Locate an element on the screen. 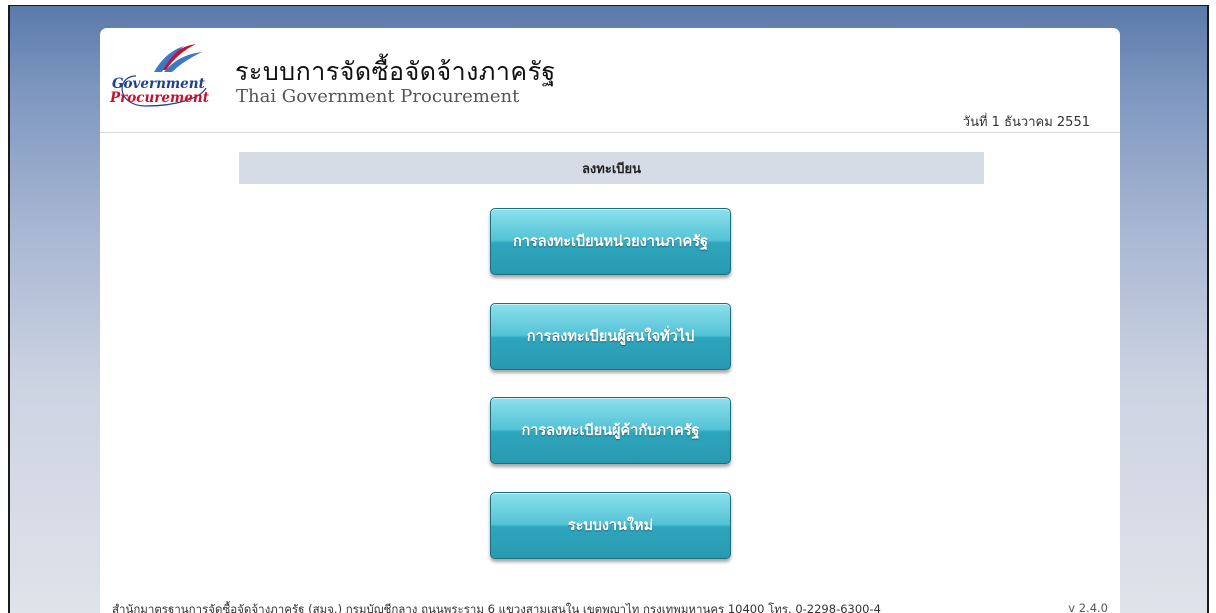 The image size is (1216, 613). button-label: การลงทะเบียนผู้สนใจทั่วไป is located at coordinates (610, 337).